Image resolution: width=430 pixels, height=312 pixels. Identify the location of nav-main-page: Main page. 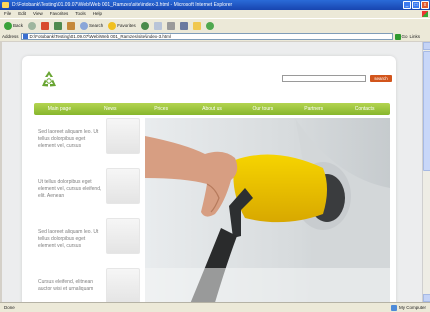
(59, 109).